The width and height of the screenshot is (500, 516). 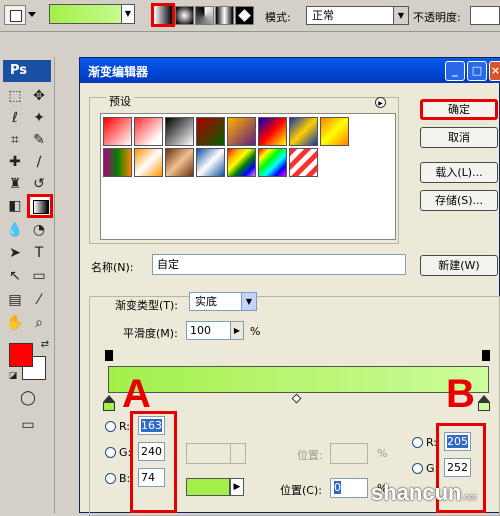 What do you see at coordinates (39, 184) in the screenshot?
I see `history-brush-tool-icon: ↺` at bounding box center [39, 184].